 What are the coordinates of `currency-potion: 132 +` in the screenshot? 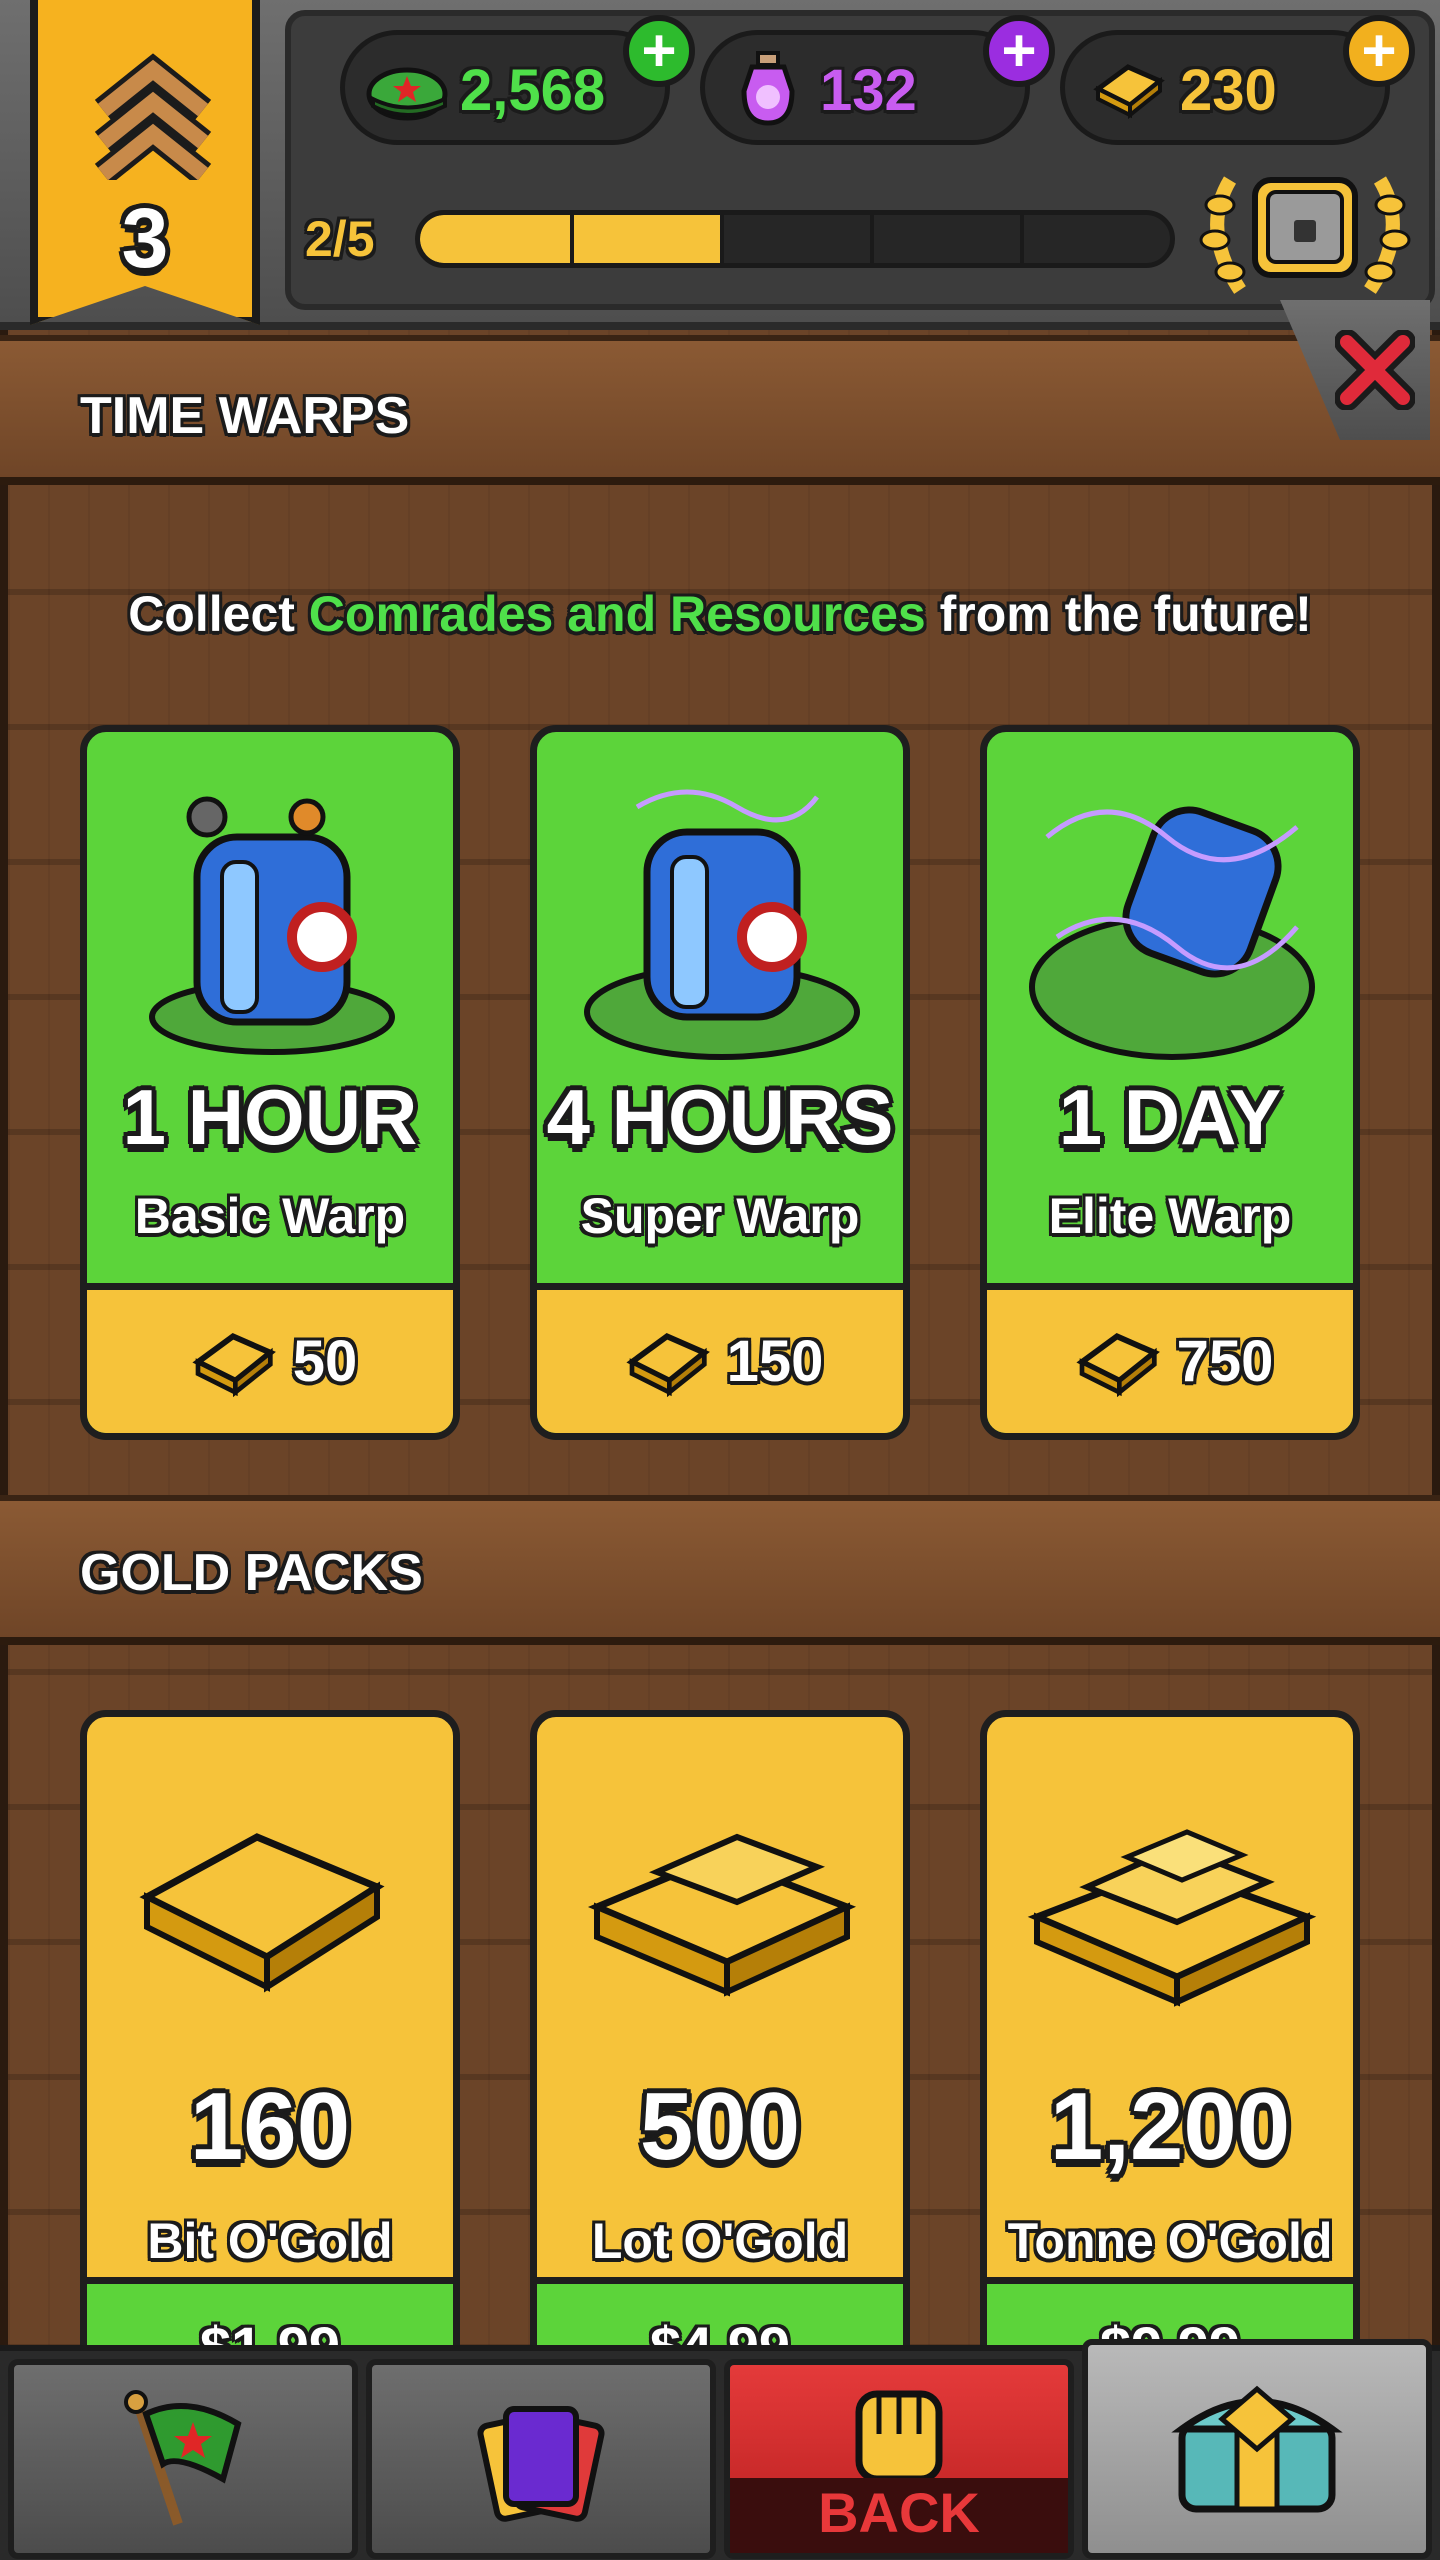 It's located at (877, 80).